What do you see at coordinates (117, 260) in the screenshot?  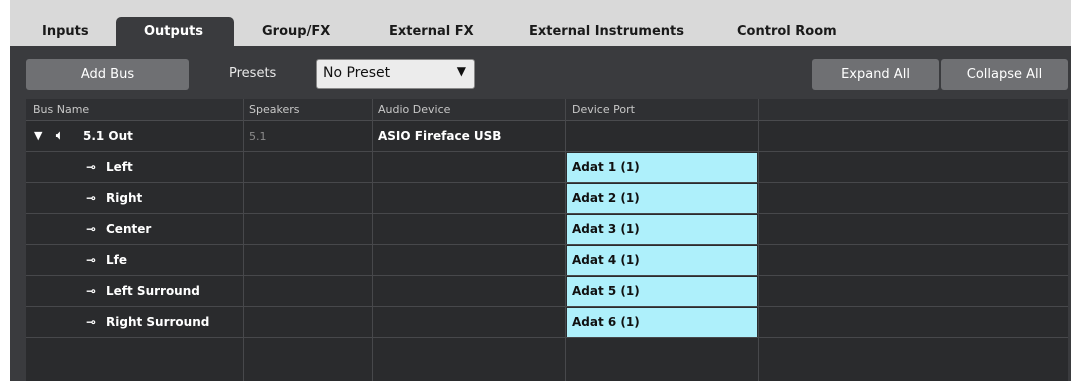 I see `channel-name: Lfe` at bounding box center [117, 260].